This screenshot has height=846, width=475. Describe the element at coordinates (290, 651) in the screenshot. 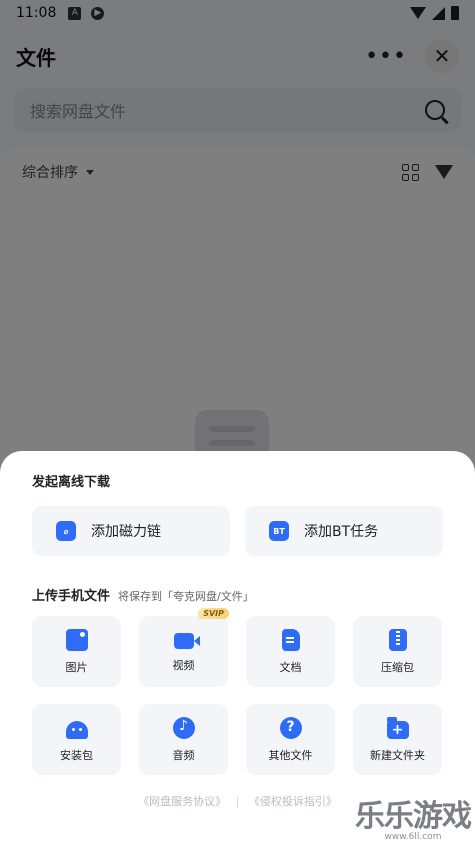

I see `upload-document-button: 文档` at that location.